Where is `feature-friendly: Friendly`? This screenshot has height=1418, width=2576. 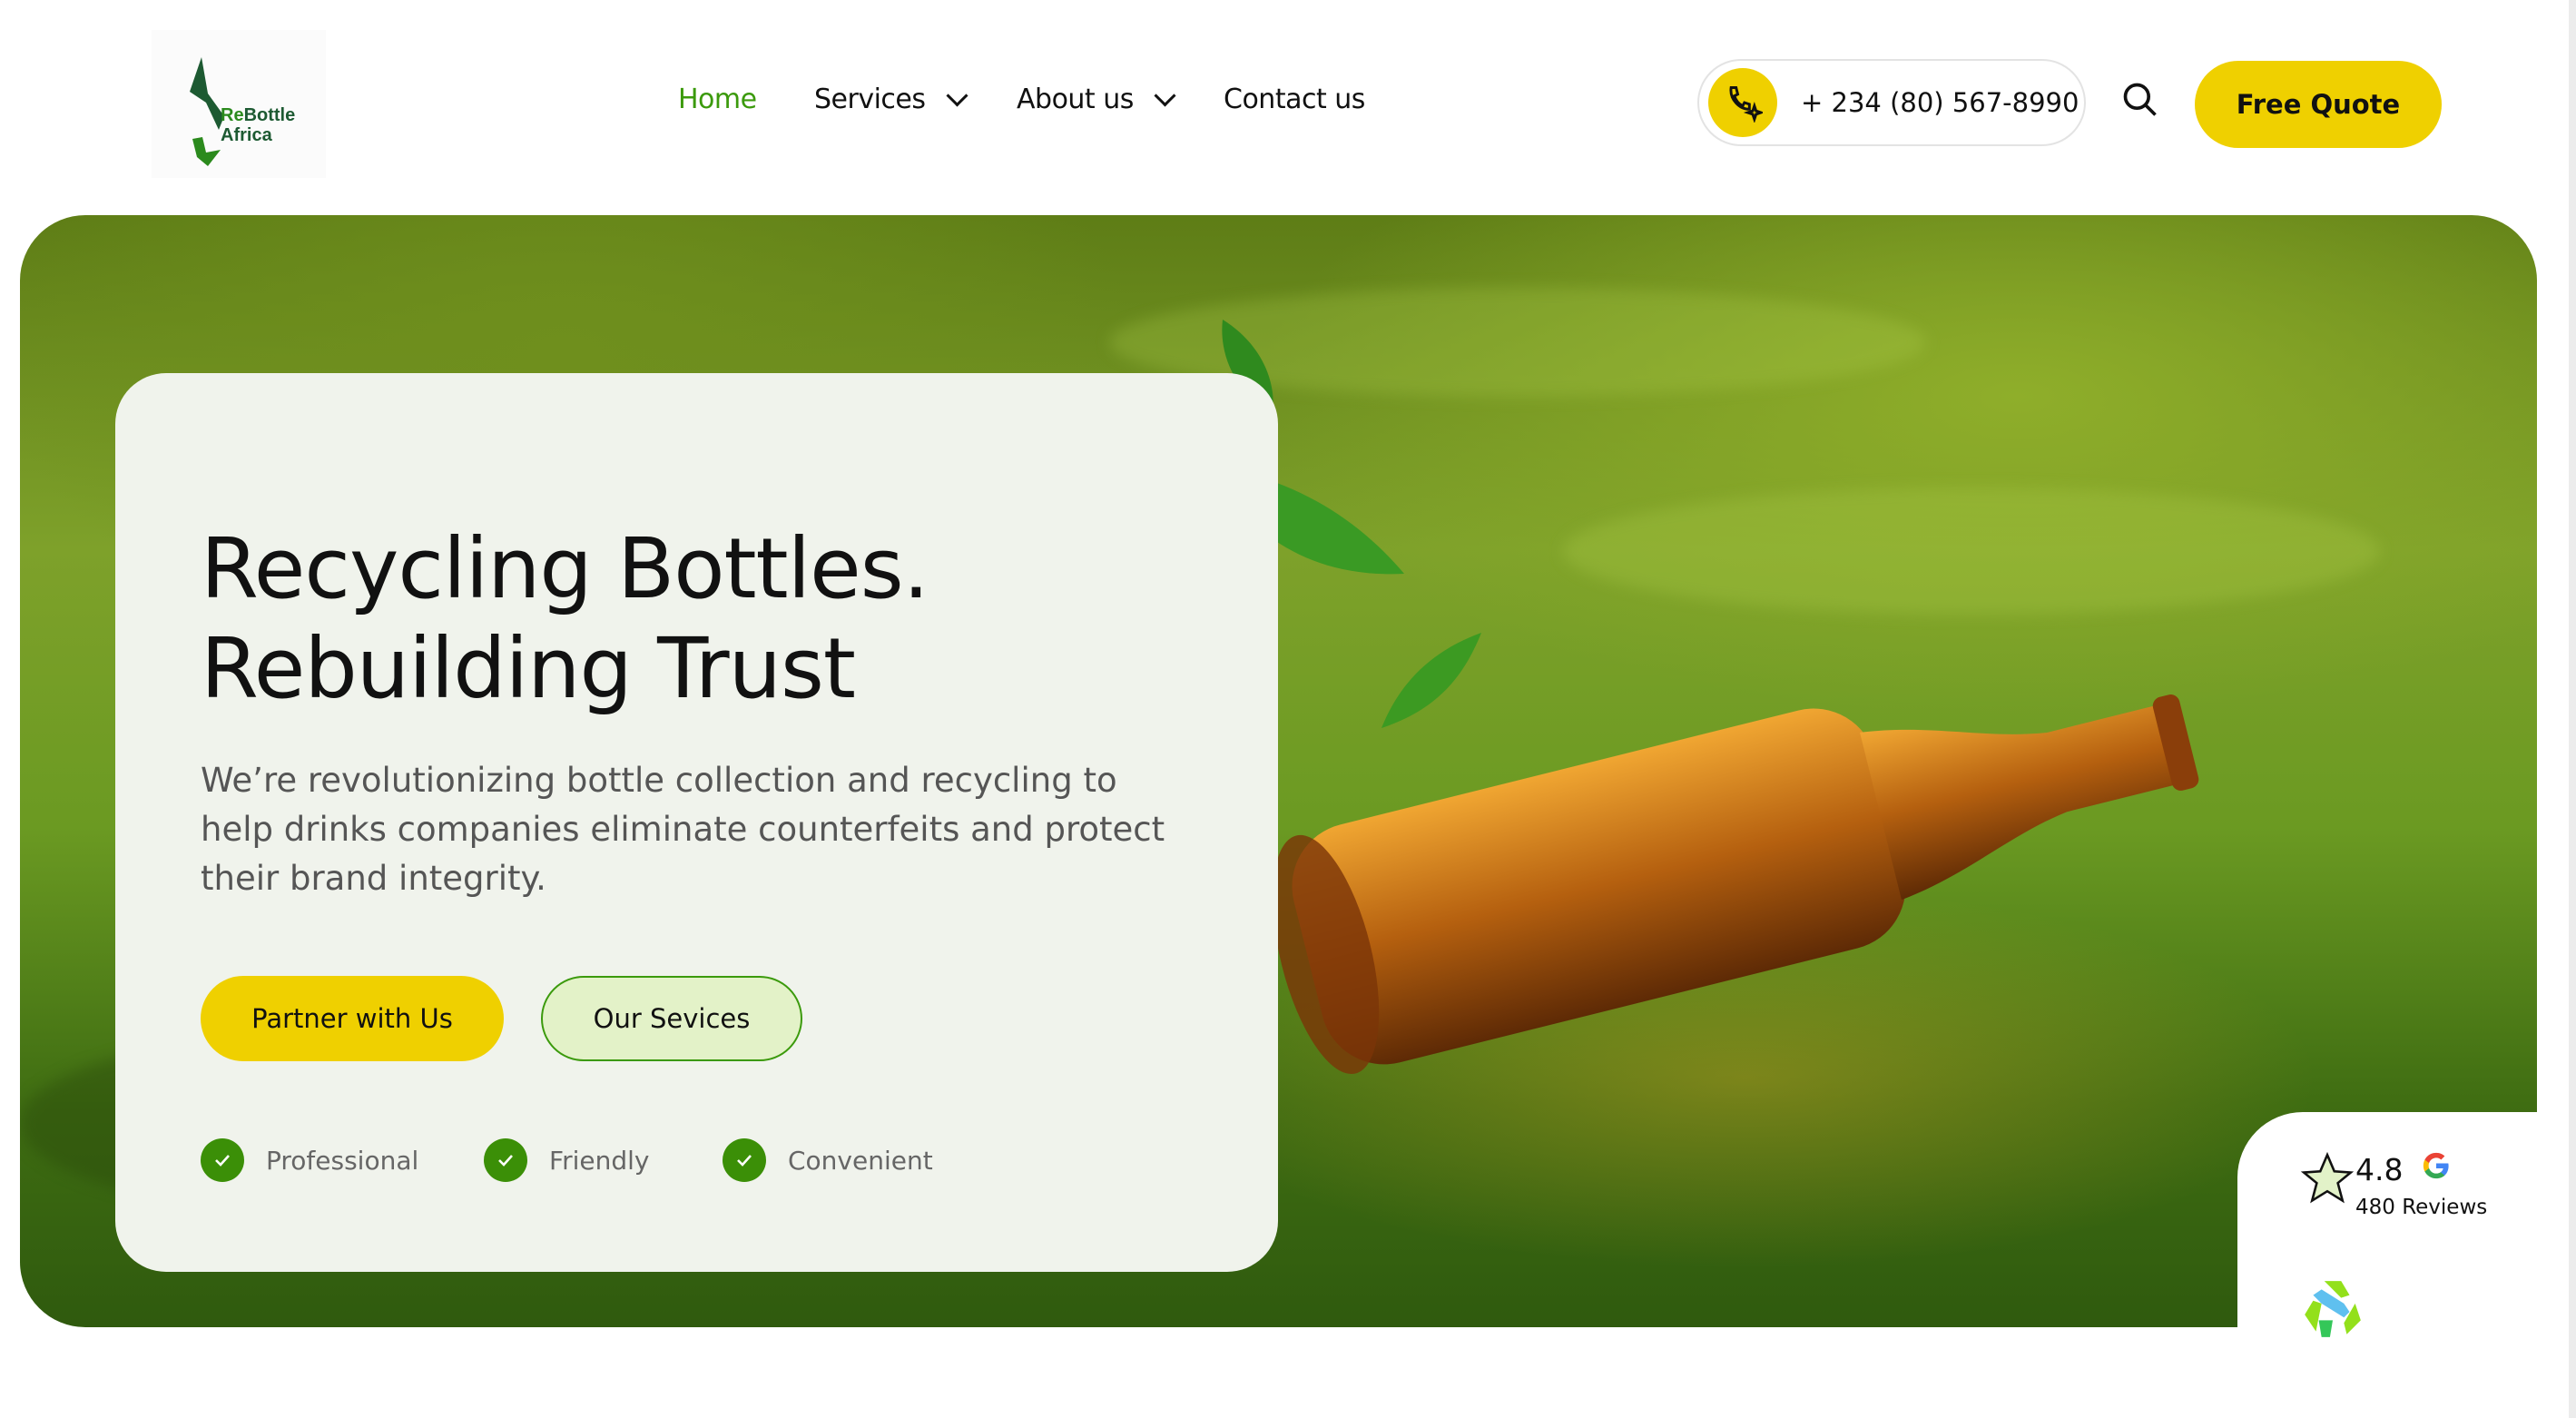 feature-friendly: Friendly is located at coordinates (566, 1160).